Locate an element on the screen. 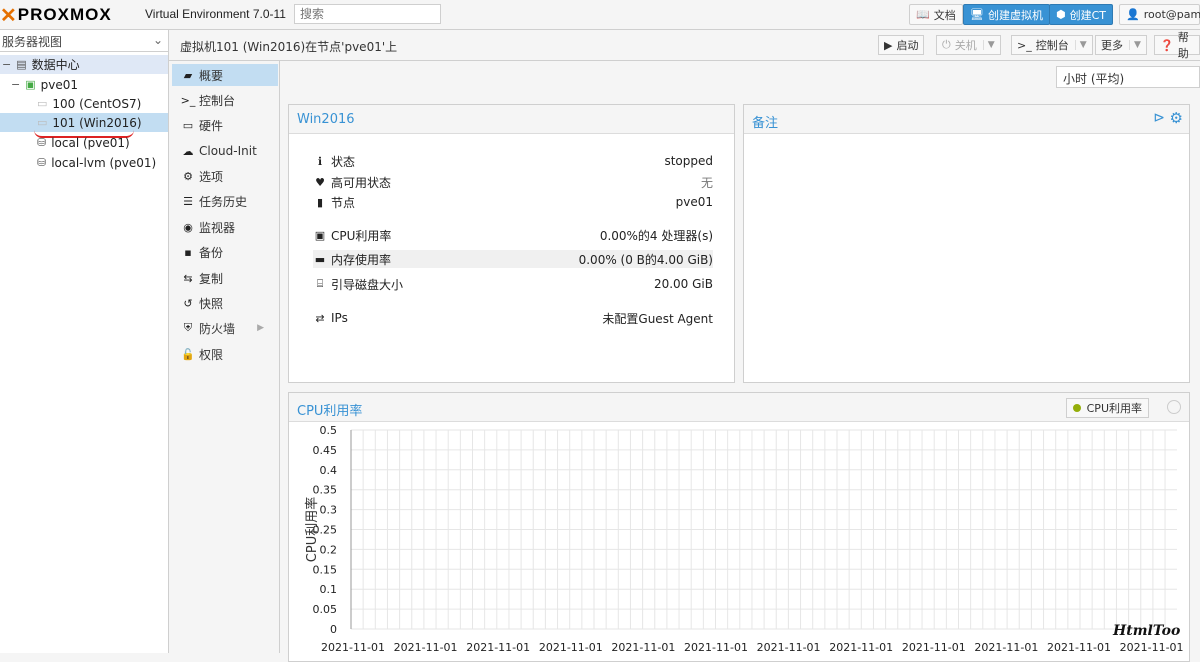 Image resolution: width=1200 pixels, height=662 pixels. ips-row: ⇄ IPs 未配置Guest Agent is located at coordinates (513, 318).